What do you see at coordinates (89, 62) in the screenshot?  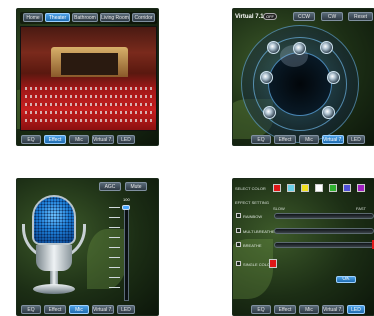 I see `stage-shape` at bounding box center [89, 62].